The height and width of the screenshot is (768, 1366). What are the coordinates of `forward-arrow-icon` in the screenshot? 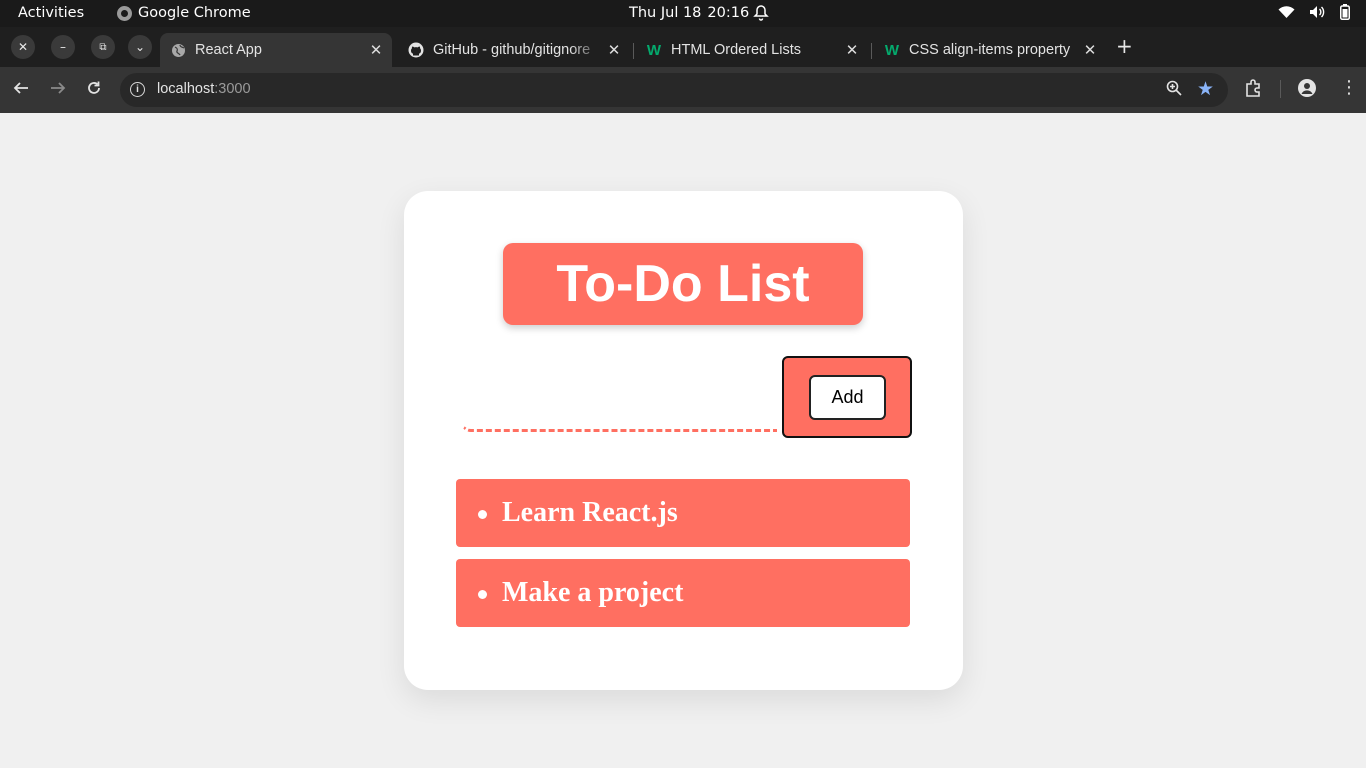 It's located at (58, 90).